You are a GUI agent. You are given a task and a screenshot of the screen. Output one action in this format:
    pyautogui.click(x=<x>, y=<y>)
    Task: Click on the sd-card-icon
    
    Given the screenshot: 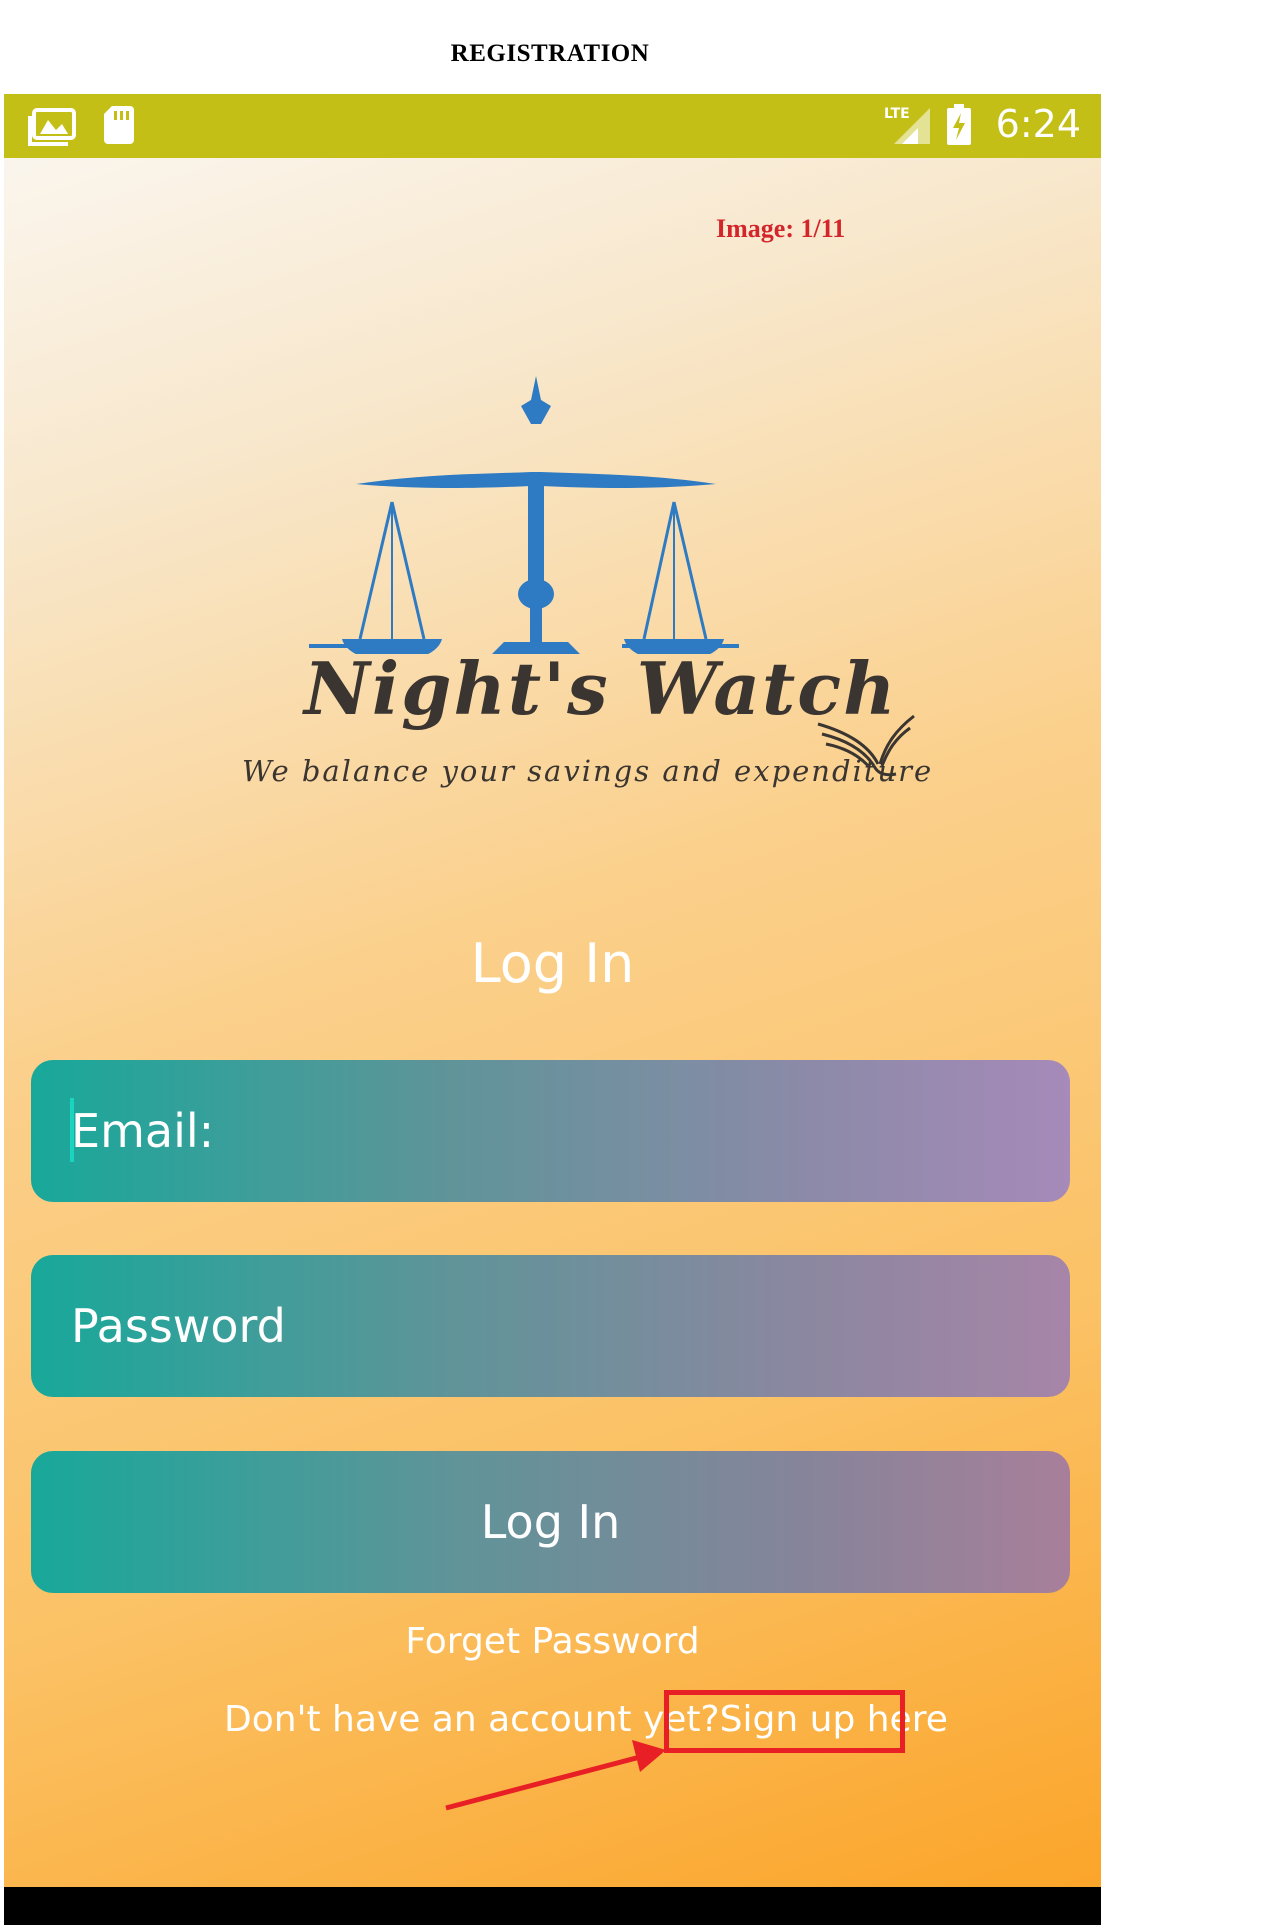 What is the action you would take?
    pyautogui.click(x=119, y=127)
    